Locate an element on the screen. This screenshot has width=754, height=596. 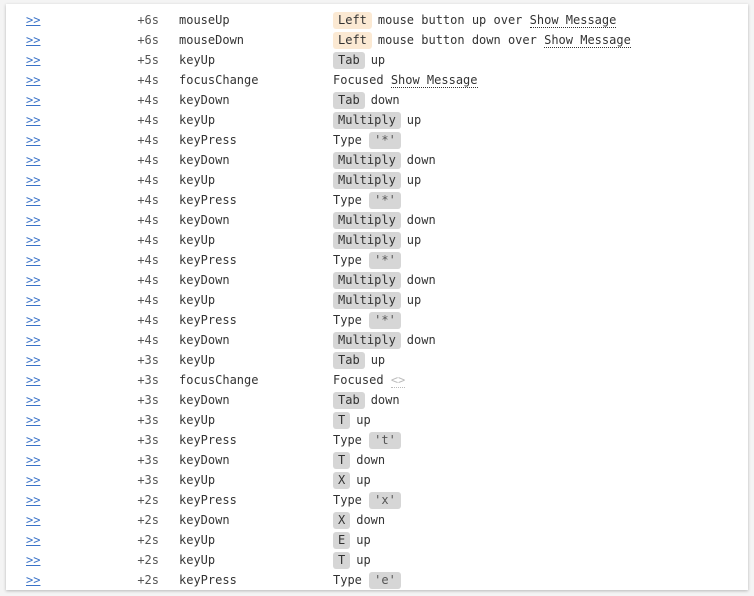
mouse-button-badge: Left is located at coordinates (352, 40).